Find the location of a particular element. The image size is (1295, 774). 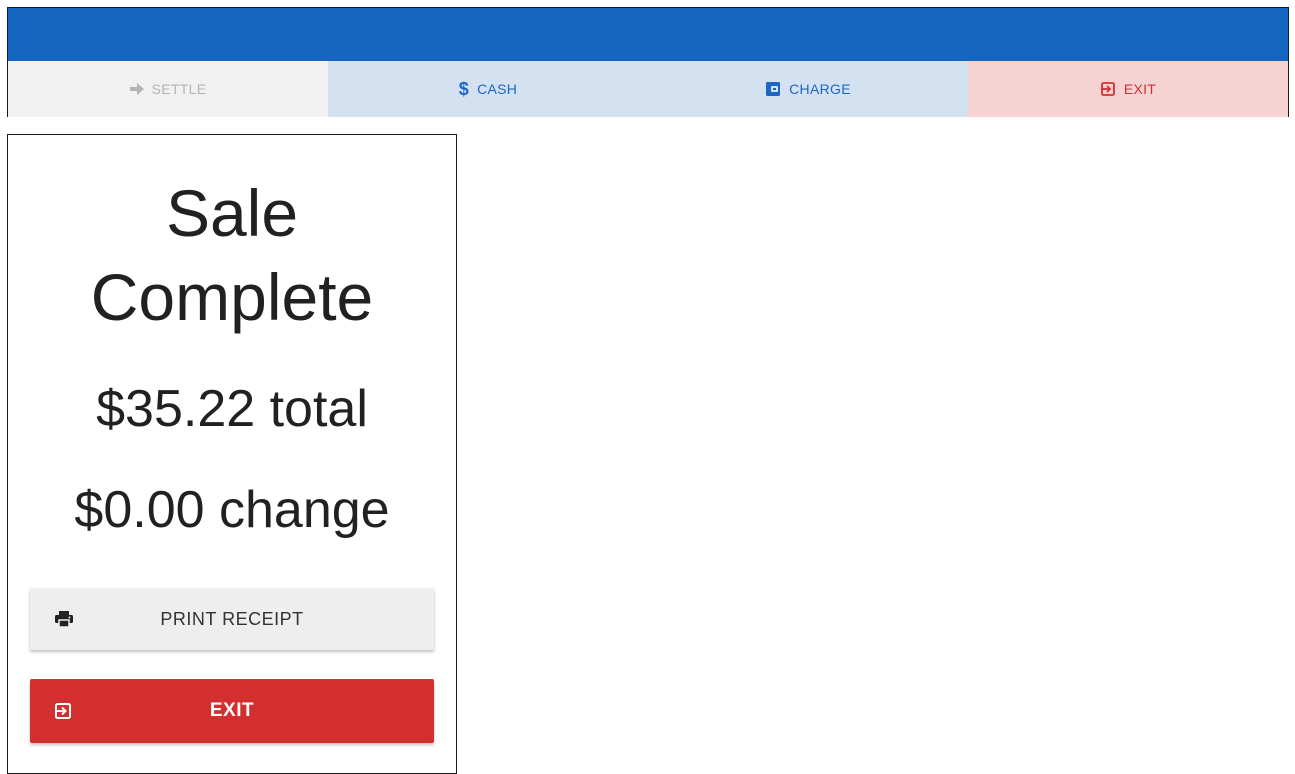

exit-button-label: EXIT is located at coordinates (232, 710).